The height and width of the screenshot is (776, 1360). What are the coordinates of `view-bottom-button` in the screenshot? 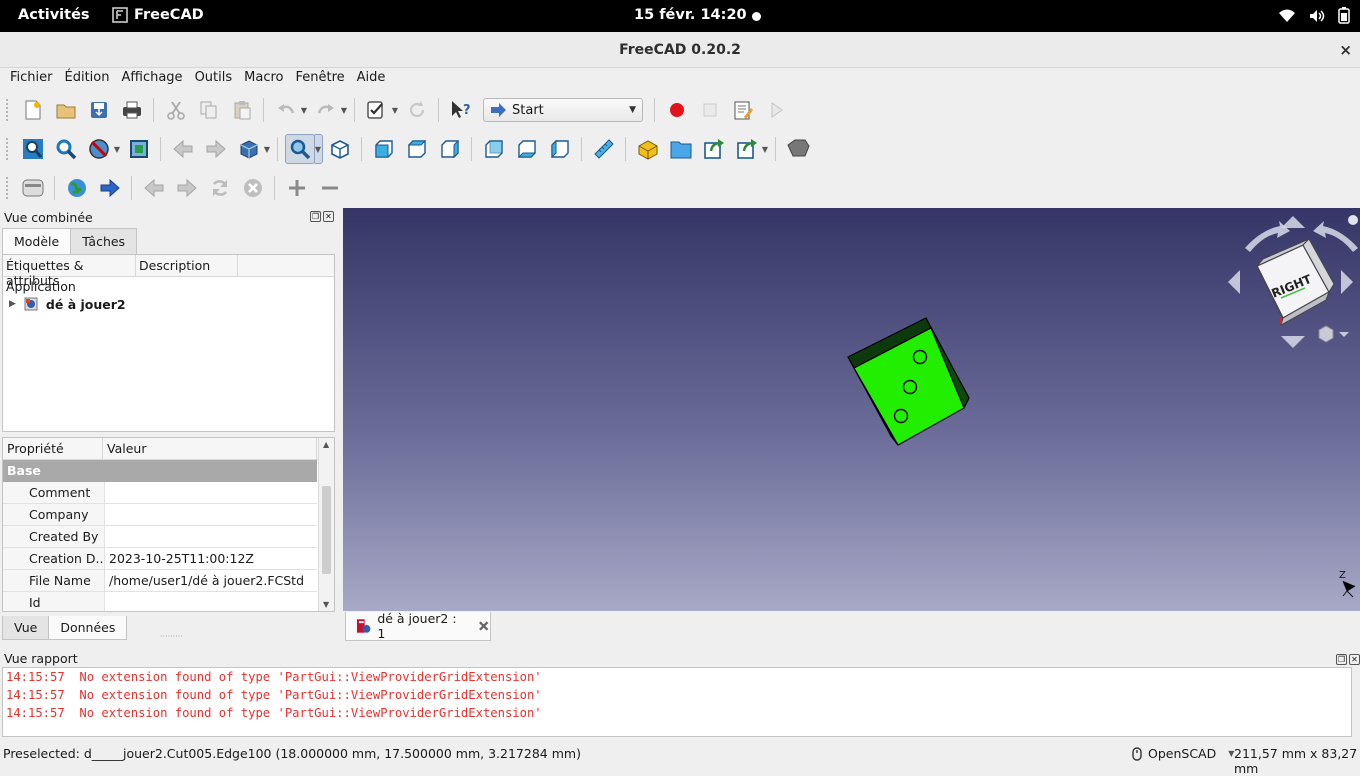 It's located at (527, 149).